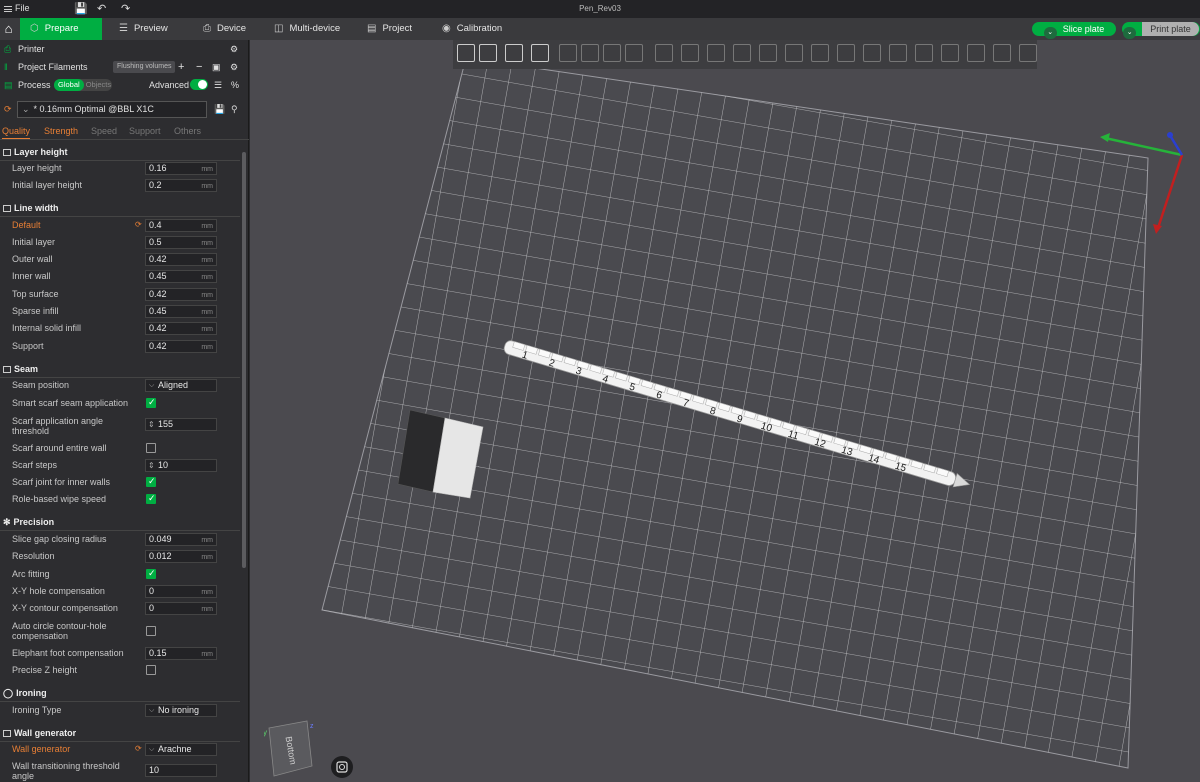 This screenshot has height=782, width=1200. What do you see at coordinates (151, 670) in the screenshot?
I see `precise-z-checkbox` at bounding box center [151, 670].